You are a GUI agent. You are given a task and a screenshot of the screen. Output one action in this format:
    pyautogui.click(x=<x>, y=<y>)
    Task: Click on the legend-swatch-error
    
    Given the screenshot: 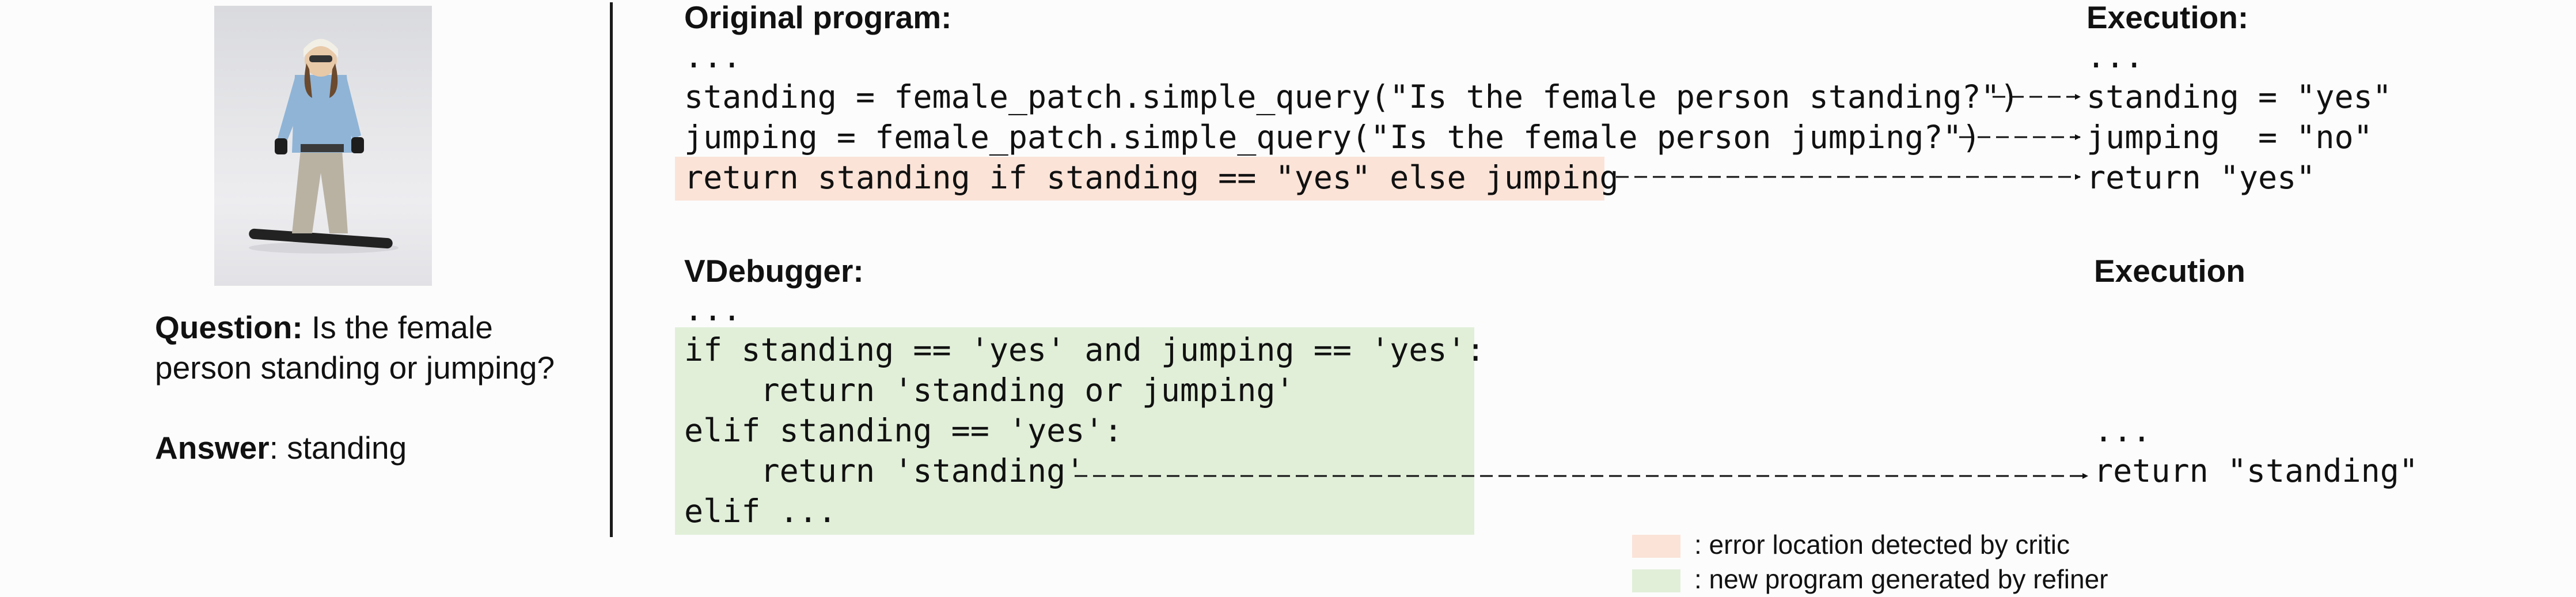 What is the action you would take?
    pyautogui.click(x=1656, y=546)
    